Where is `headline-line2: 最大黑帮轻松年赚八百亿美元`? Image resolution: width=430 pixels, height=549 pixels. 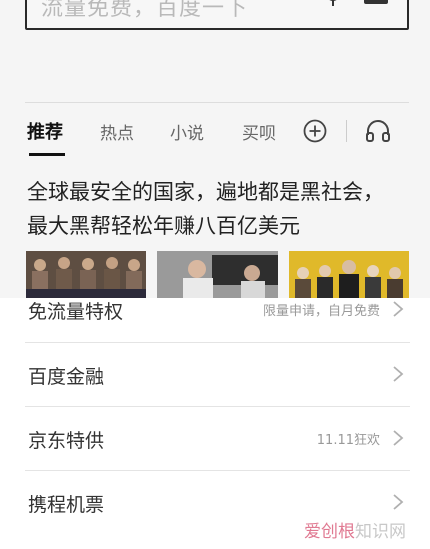
headline-line2: 最大黑帮轻松年赚八百亿美元 is located at coordinates (163, 226).